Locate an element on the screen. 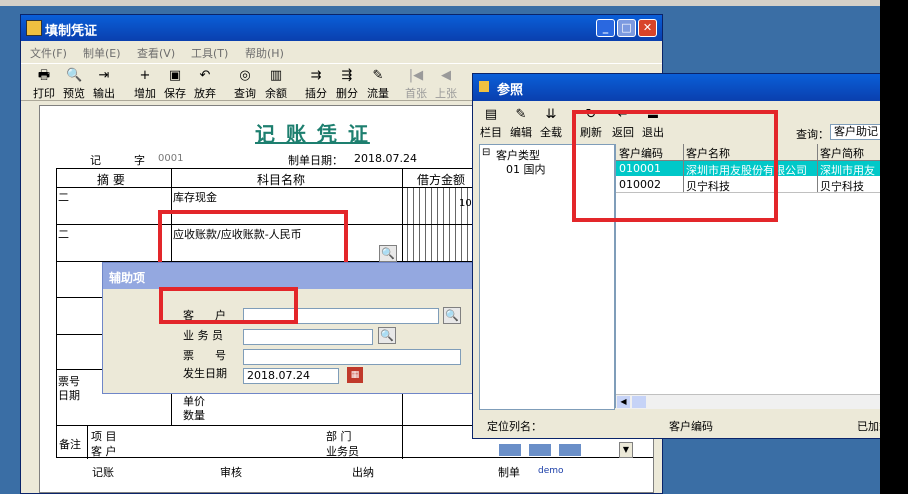  salesman-label: 业务员 is located at coordinates (342, 451).